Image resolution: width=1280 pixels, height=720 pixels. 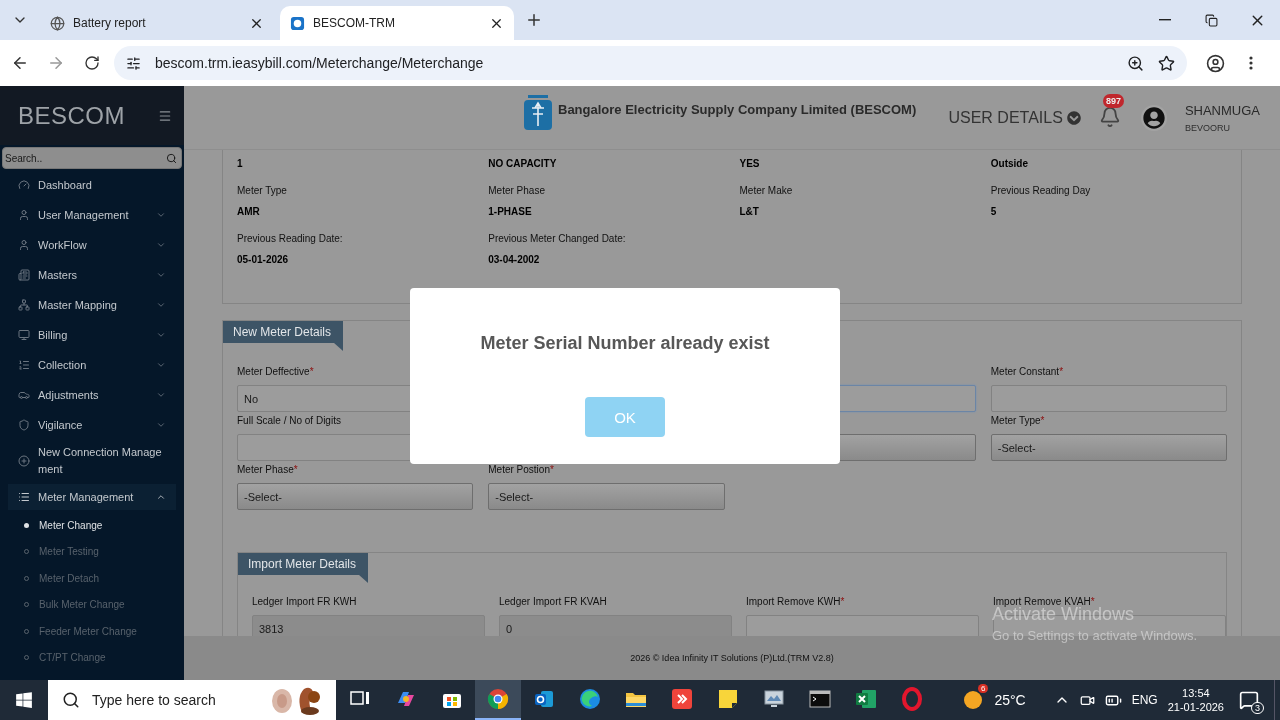 I want to click on search-icon, so click(x=171, y=158).